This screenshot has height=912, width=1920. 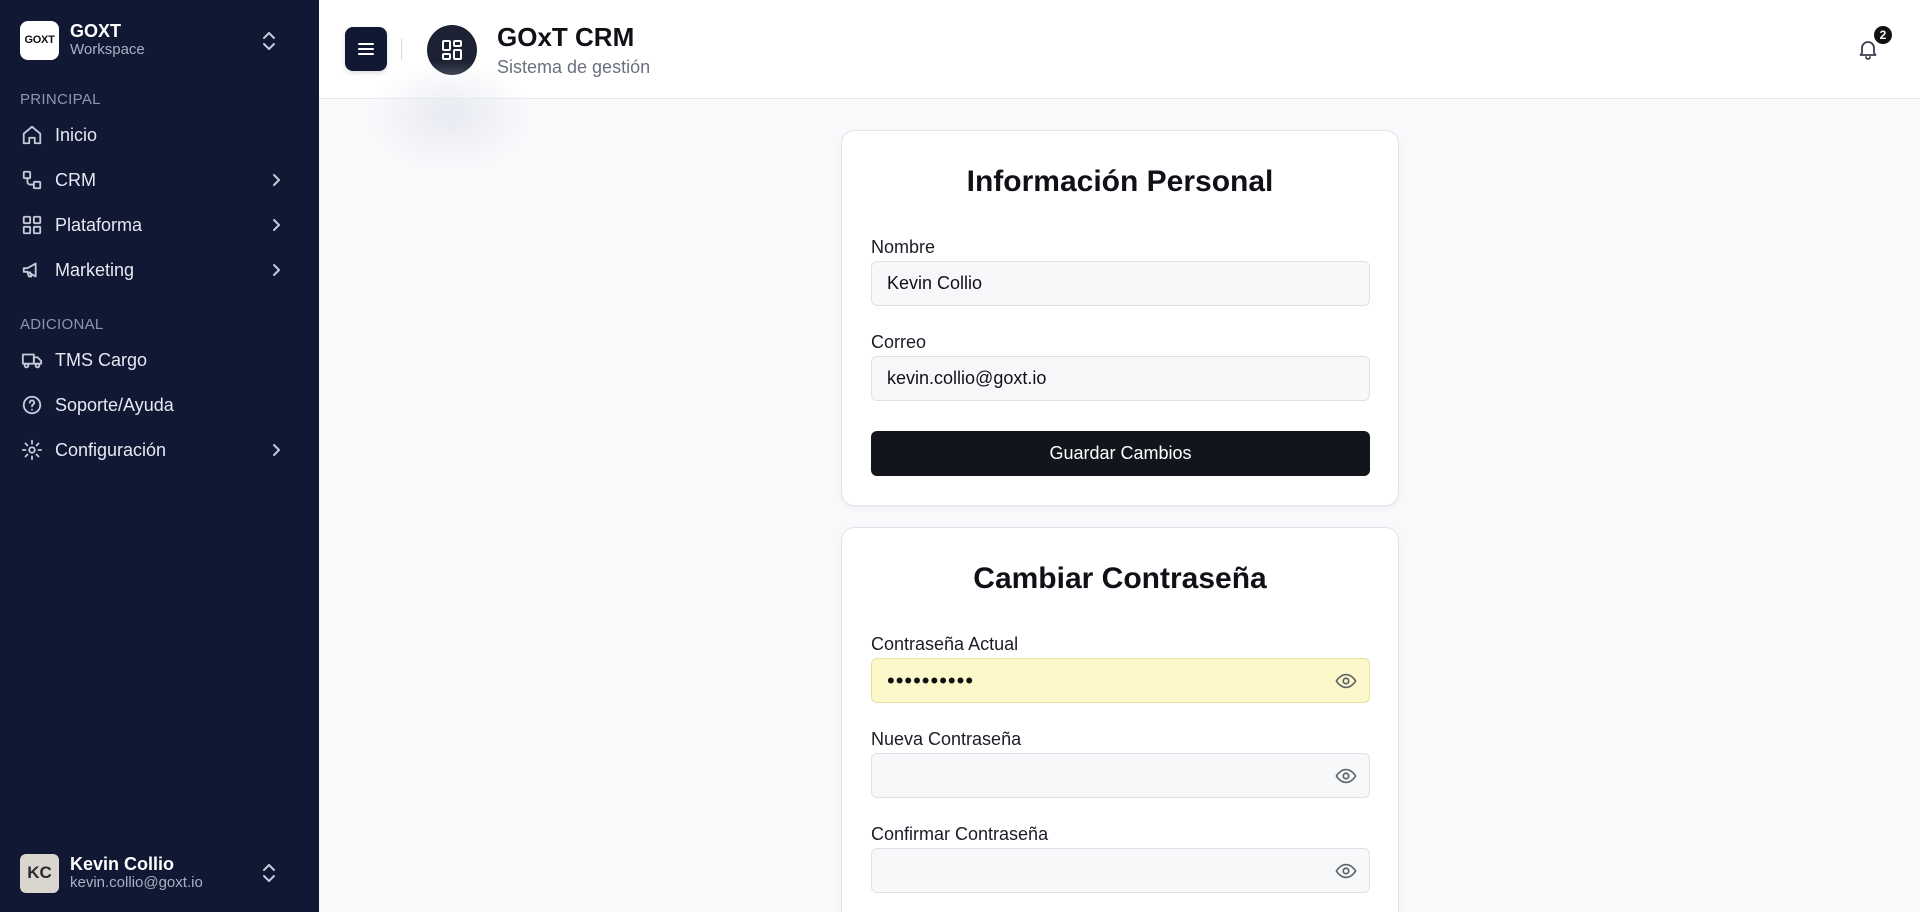 What do you see at coordinates (111, 449) in the screenshot?
I see `sidebar-item-label: Configuración` at bounding box center [111, 449].